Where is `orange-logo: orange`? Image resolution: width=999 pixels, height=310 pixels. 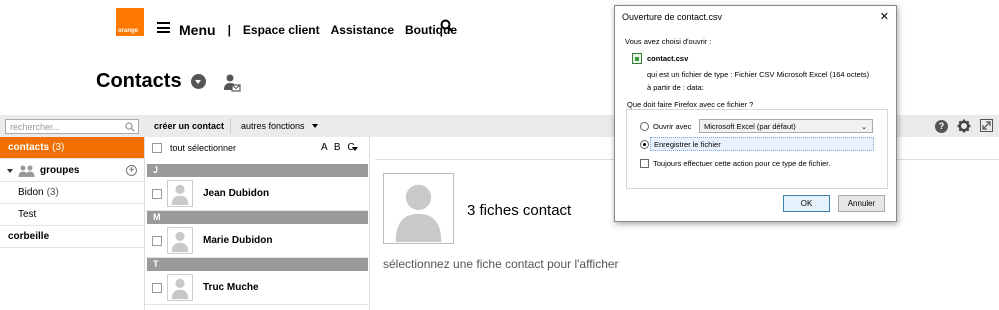 orange-logo: orange is located at coordinates (130, 22).